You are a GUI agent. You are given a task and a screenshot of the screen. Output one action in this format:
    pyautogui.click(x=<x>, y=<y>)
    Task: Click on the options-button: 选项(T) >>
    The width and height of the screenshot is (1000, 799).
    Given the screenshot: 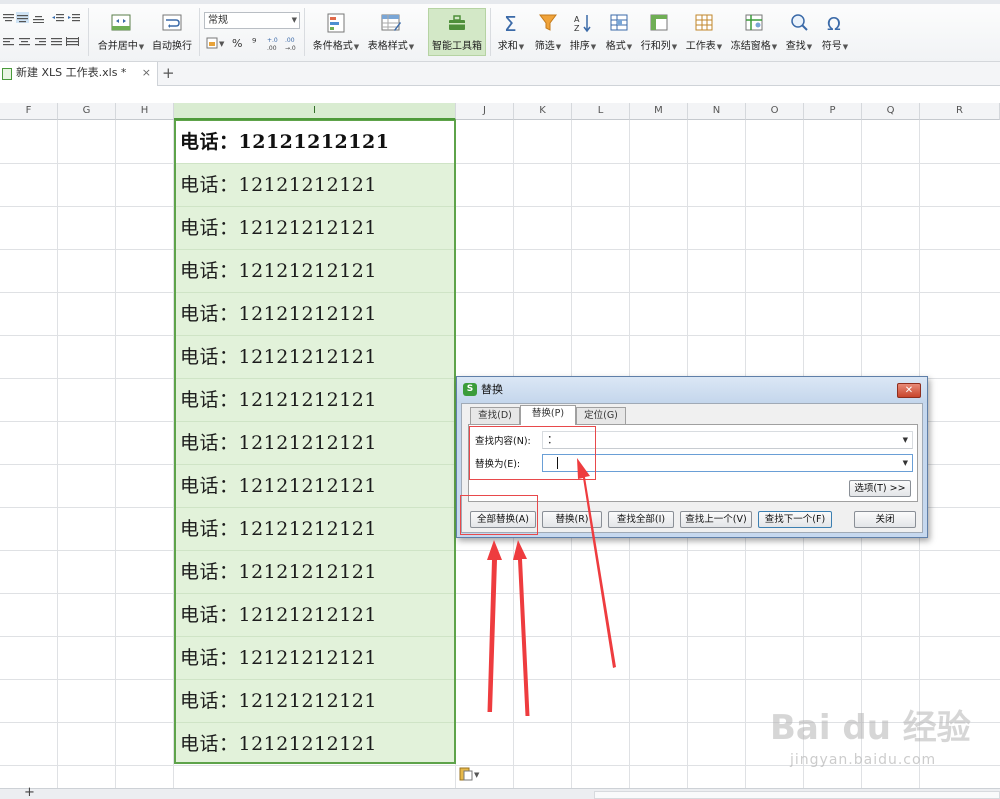 What is the action you would take?
    pyautogui.click(x=880, y=488)
    